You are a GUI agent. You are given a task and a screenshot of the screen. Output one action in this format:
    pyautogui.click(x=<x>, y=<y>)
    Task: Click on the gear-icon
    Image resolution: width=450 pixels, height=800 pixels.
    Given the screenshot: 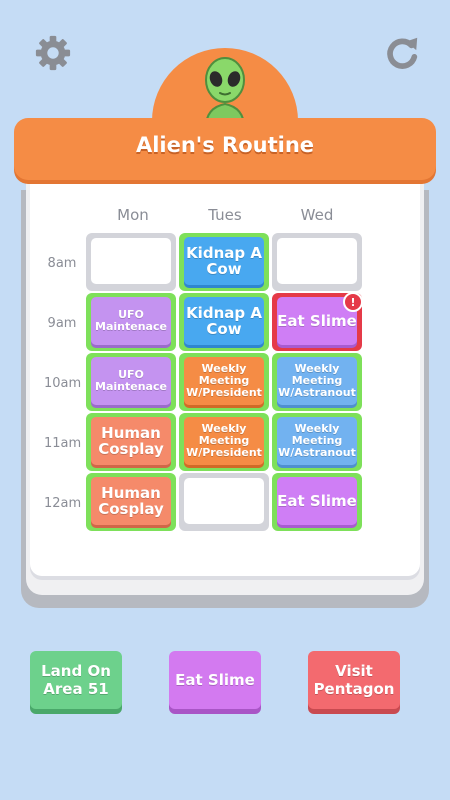 What is the action you would take?
    pyautogui.click(x=53, y=53)
    